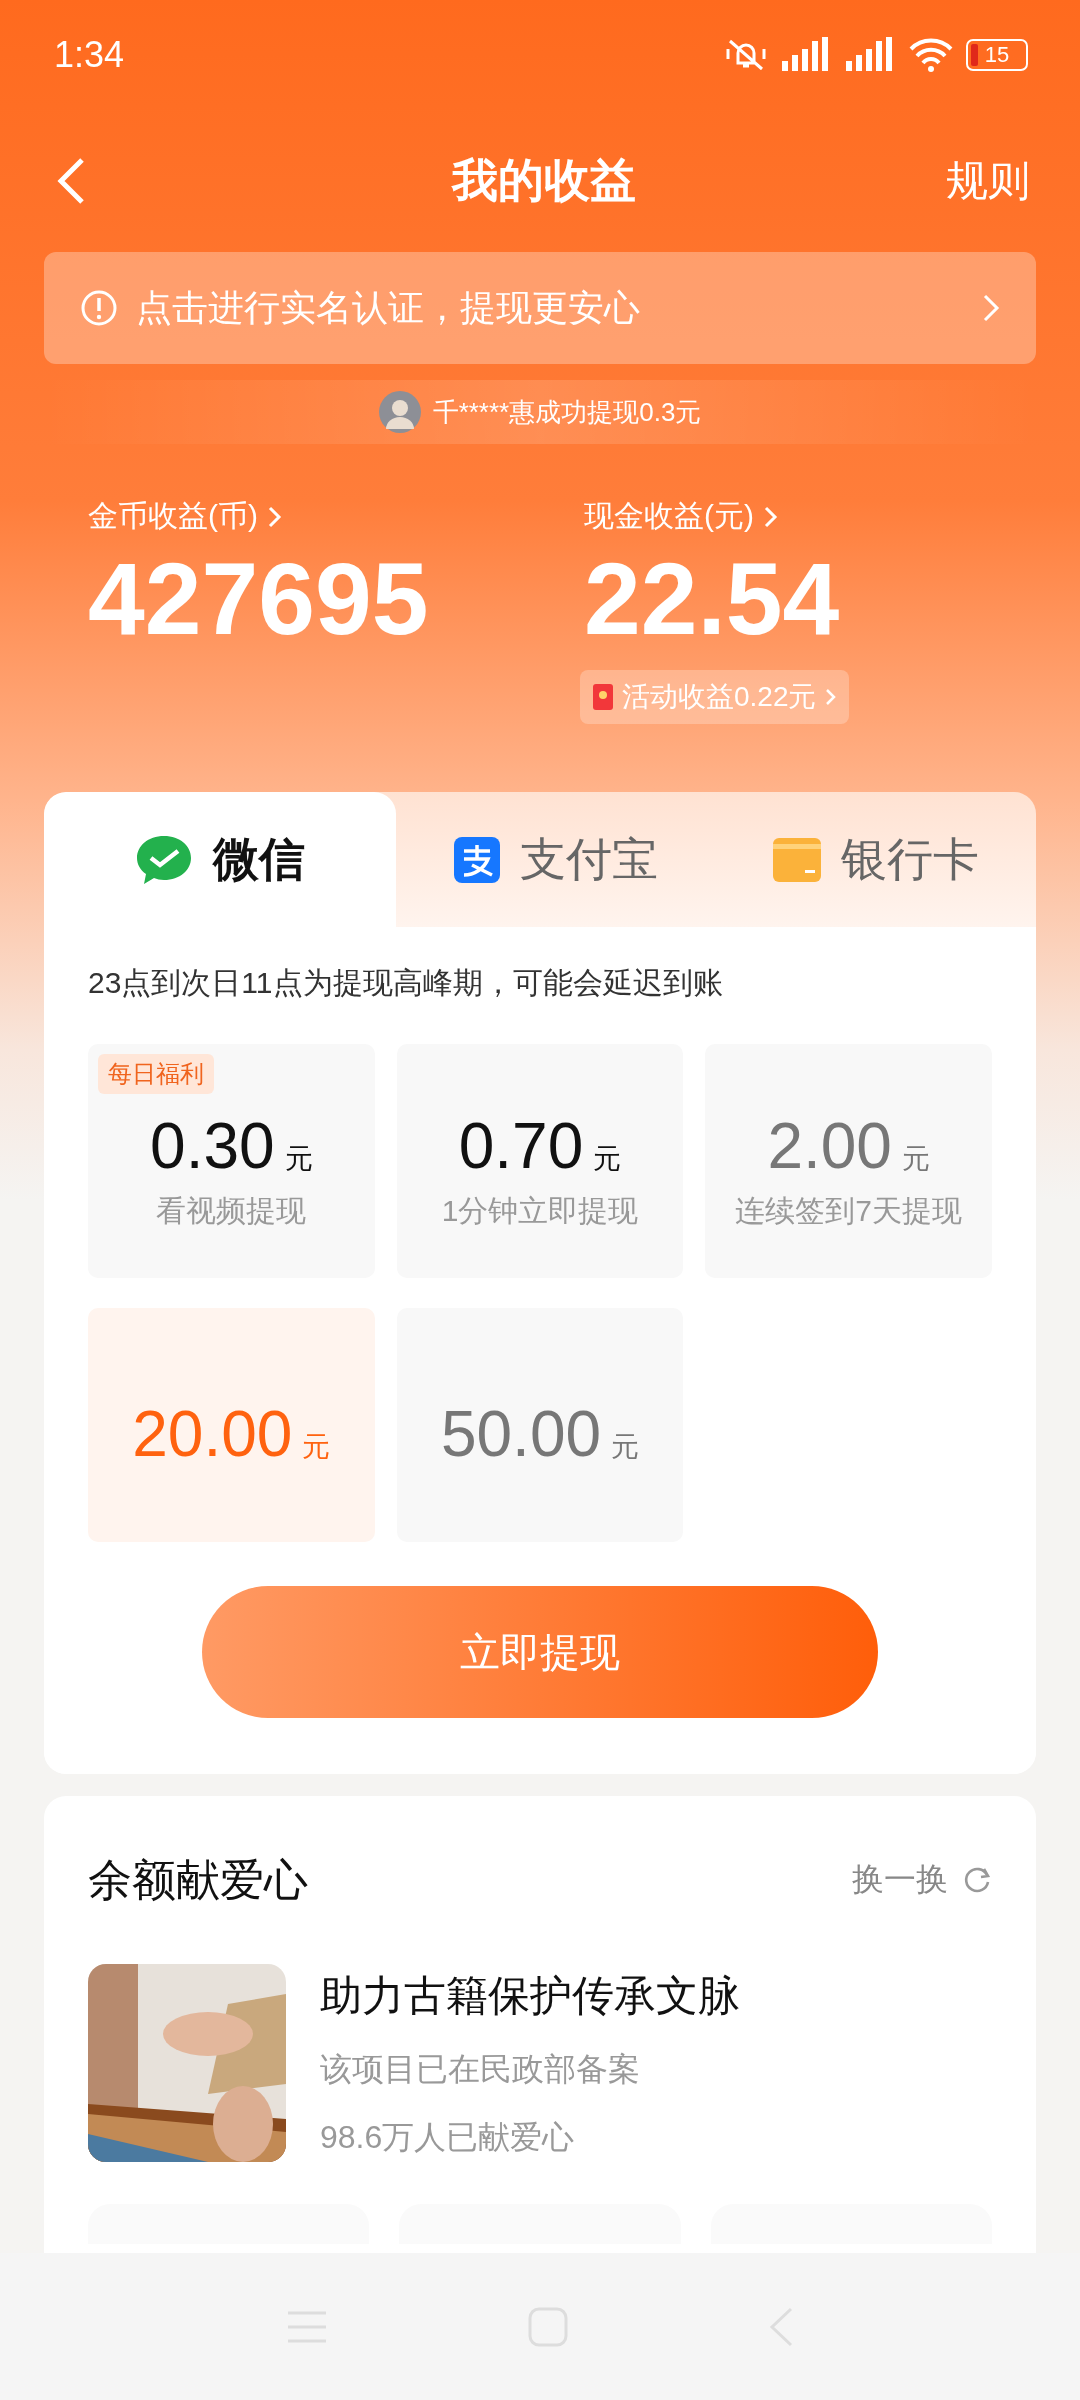 This screenshot has height=2400, width=1080. What do you see at coordinates (548, 2326) in the screenshot?
I see `home-icon` at bounding box center [548, 2326].